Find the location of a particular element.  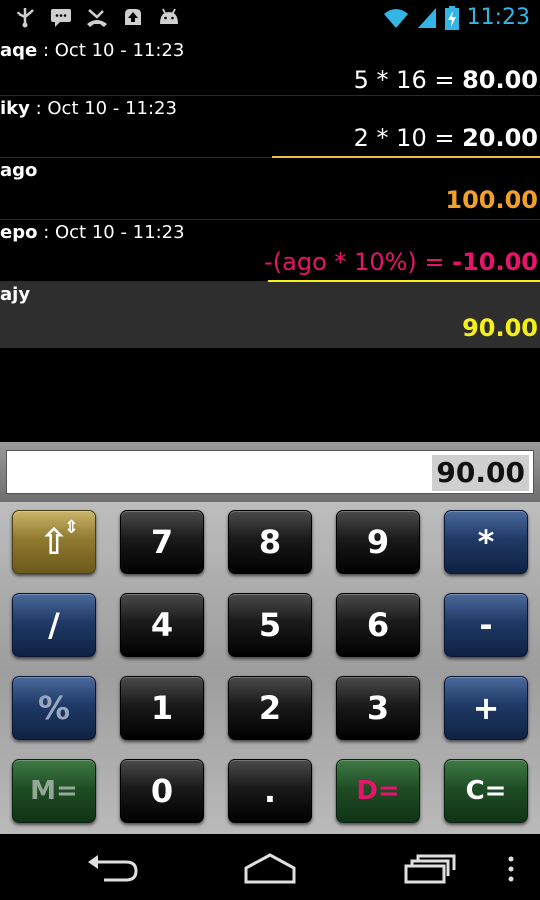

key-label: 9 is located at coordinates (378, 542).